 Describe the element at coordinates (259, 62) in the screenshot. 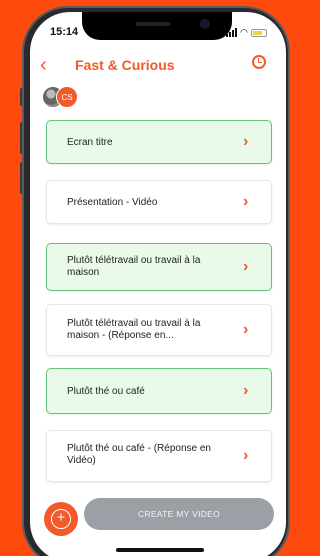

I see `history-clock-icon` at that location.